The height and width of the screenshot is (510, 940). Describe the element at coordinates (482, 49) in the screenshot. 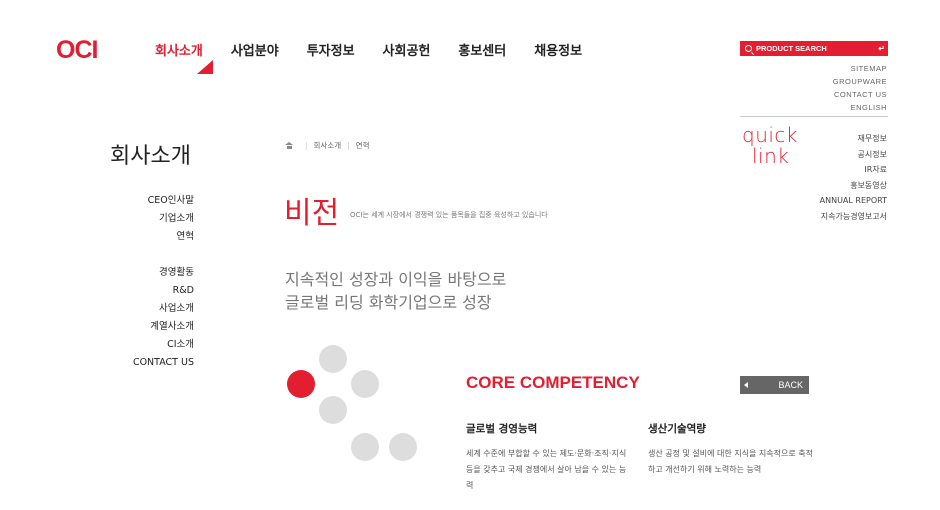

I see `nav-pr: 홍보센터` at that location.